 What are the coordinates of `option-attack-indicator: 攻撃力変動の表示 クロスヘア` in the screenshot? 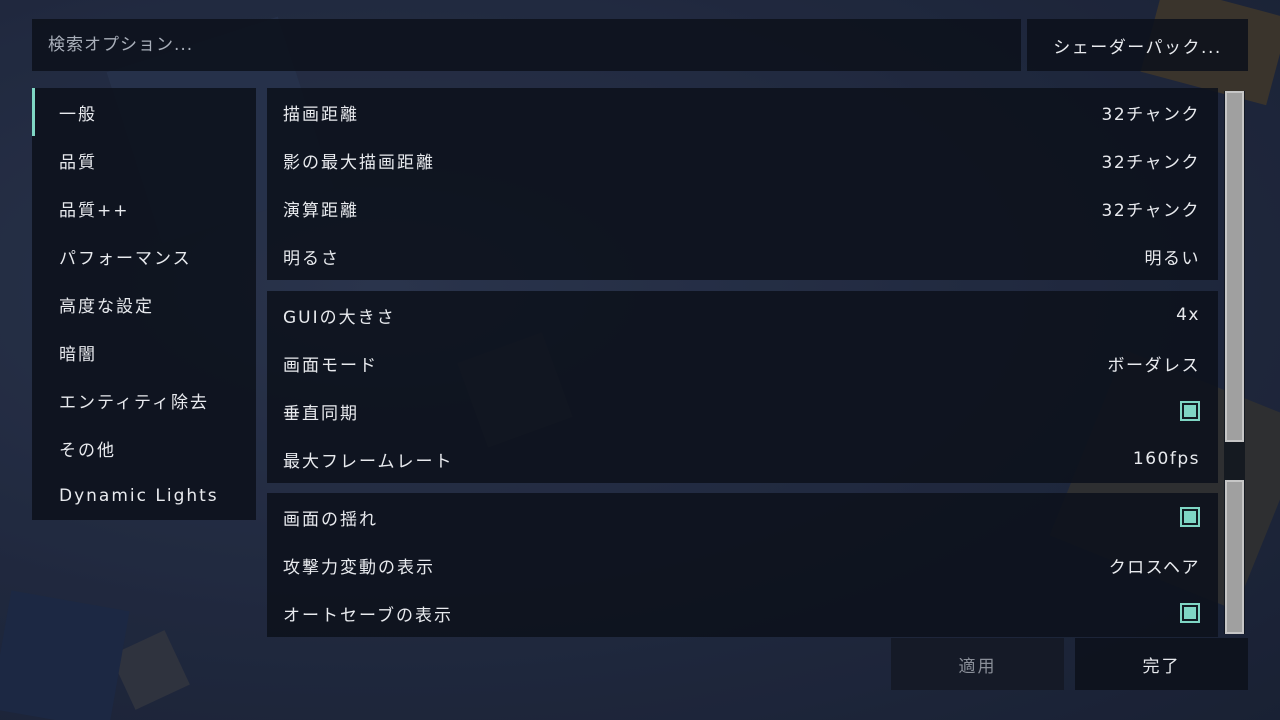 It's located at (742, 565).